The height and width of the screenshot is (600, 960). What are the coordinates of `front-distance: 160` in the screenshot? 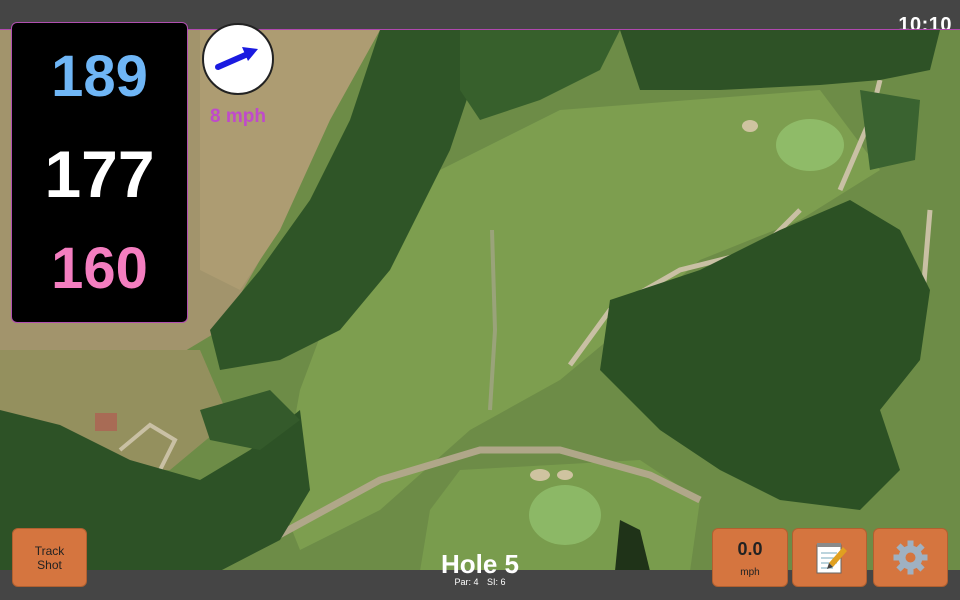 It's located at (99, 268).